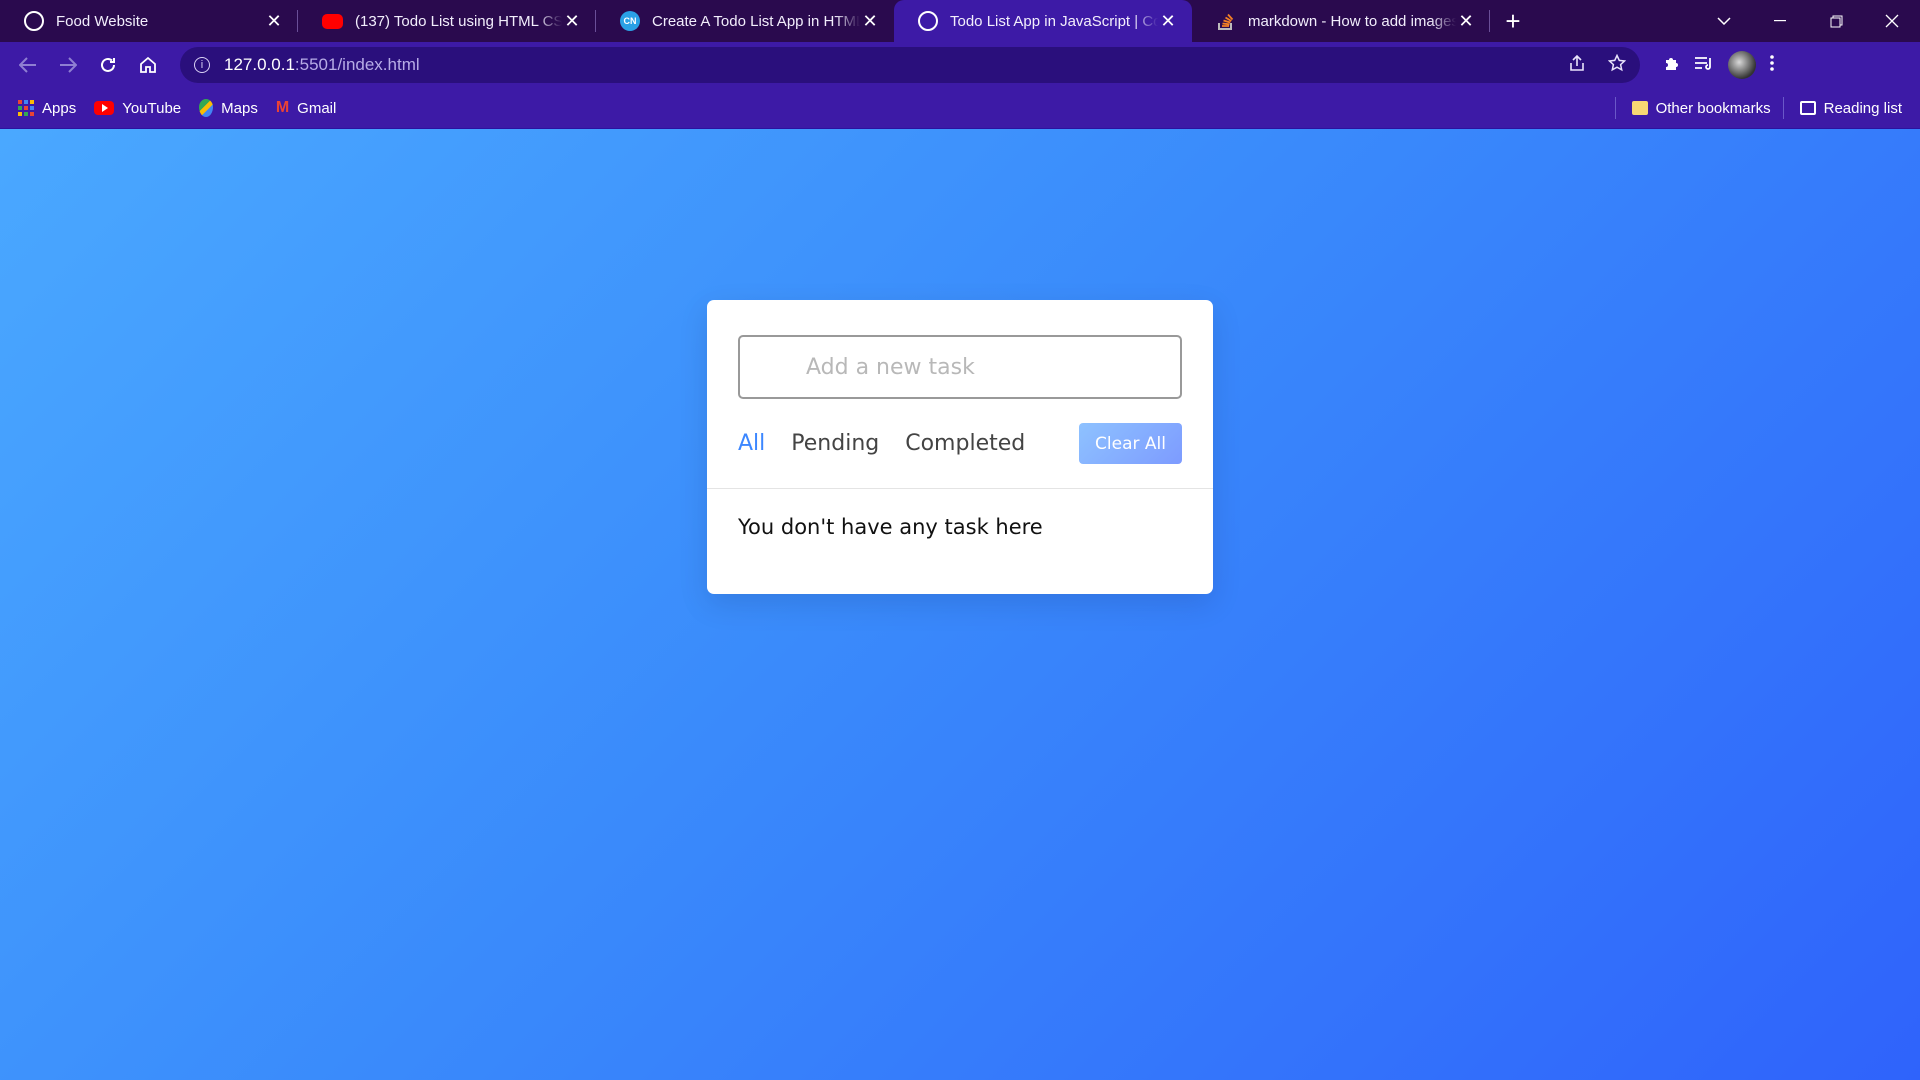 This screenshot has width=1920, height=1080. Describe the element at coordinates (1772, 65) in the screenshot. I see `menu-kebab-icon` at that location.